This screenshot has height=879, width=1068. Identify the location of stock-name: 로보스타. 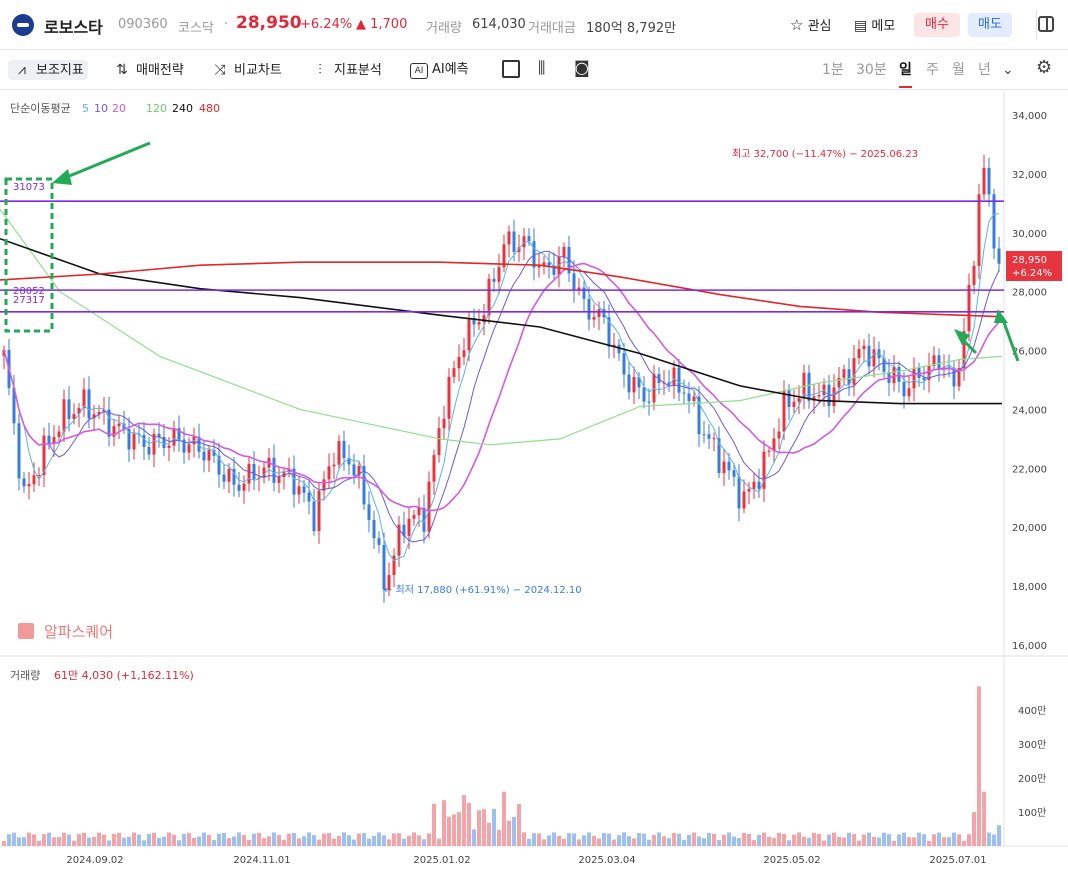
(73, 27).